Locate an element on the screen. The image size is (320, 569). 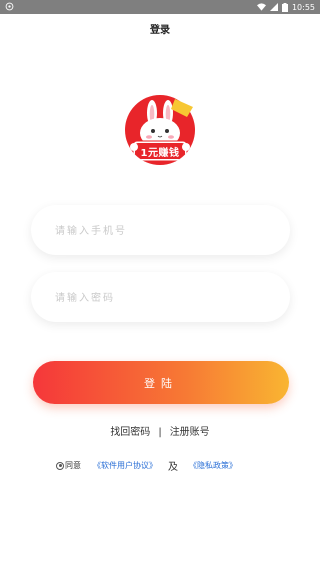
account-links: 找回密码 | 注册账号 is located at coordinates (160, 430).